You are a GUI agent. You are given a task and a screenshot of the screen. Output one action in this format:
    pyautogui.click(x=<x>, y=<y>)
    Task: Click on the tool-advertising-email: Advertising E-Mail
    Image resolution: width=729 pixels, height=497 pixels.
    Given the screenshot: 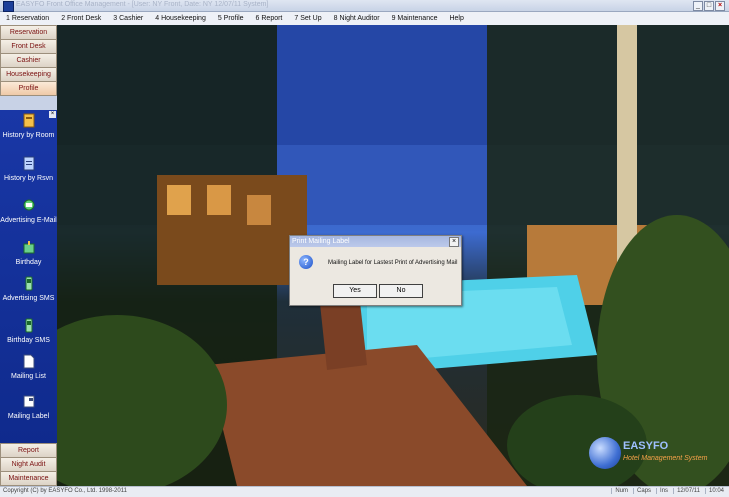 What is the action you would take?
    pyautogui.click(x=28, y=211)
    